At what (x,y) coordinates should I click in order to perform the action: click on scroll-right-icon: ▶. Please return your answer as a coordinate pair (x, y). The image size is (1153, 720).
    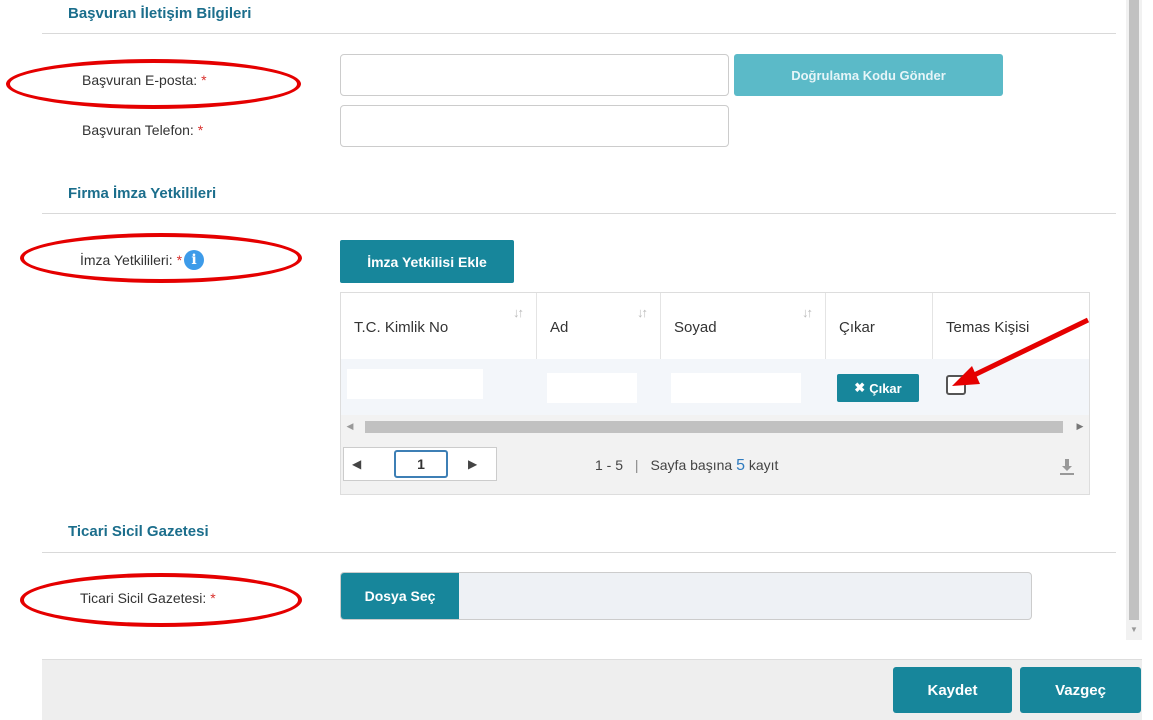
    Looking at the image, I should click on (1080, 427).